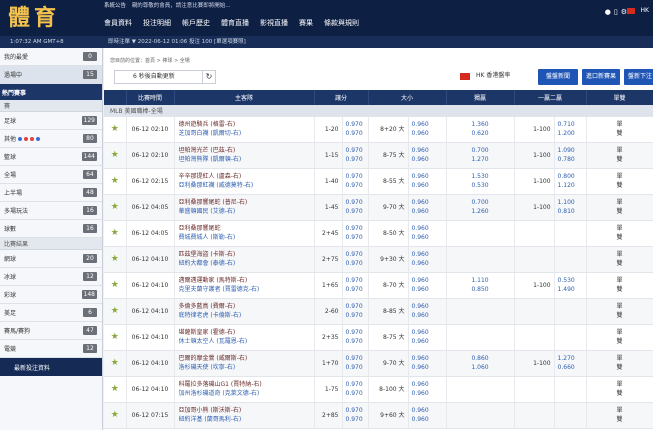  I want to click on sidebar-item-esports: 電競 12, so click(51, 349).